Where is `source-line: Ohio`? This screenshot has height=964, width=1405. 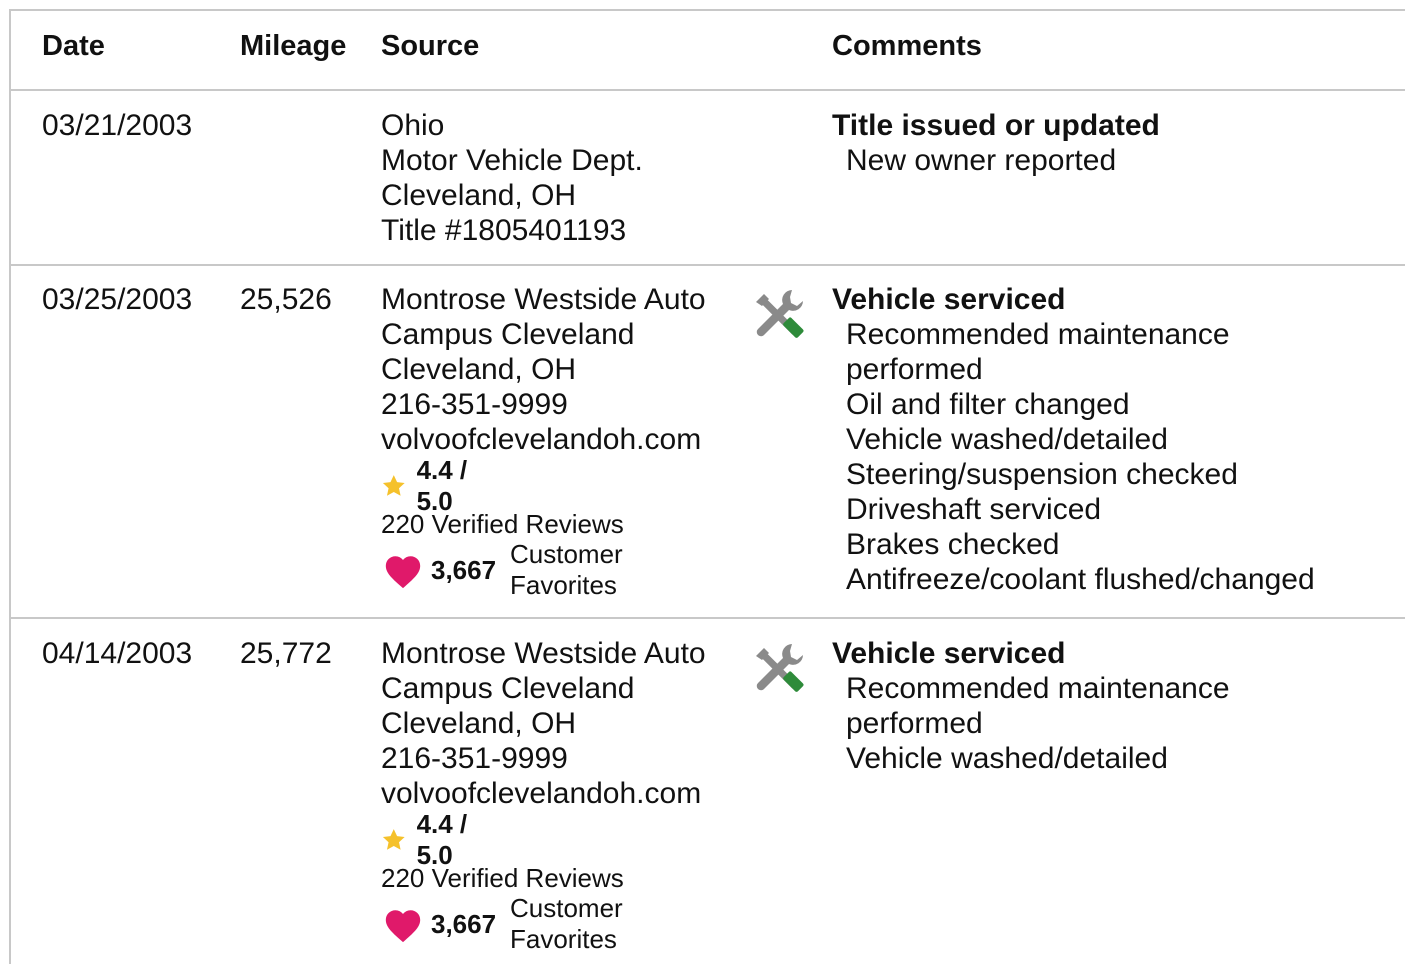
source-line: Ohio is located at coordinates (413, 125).